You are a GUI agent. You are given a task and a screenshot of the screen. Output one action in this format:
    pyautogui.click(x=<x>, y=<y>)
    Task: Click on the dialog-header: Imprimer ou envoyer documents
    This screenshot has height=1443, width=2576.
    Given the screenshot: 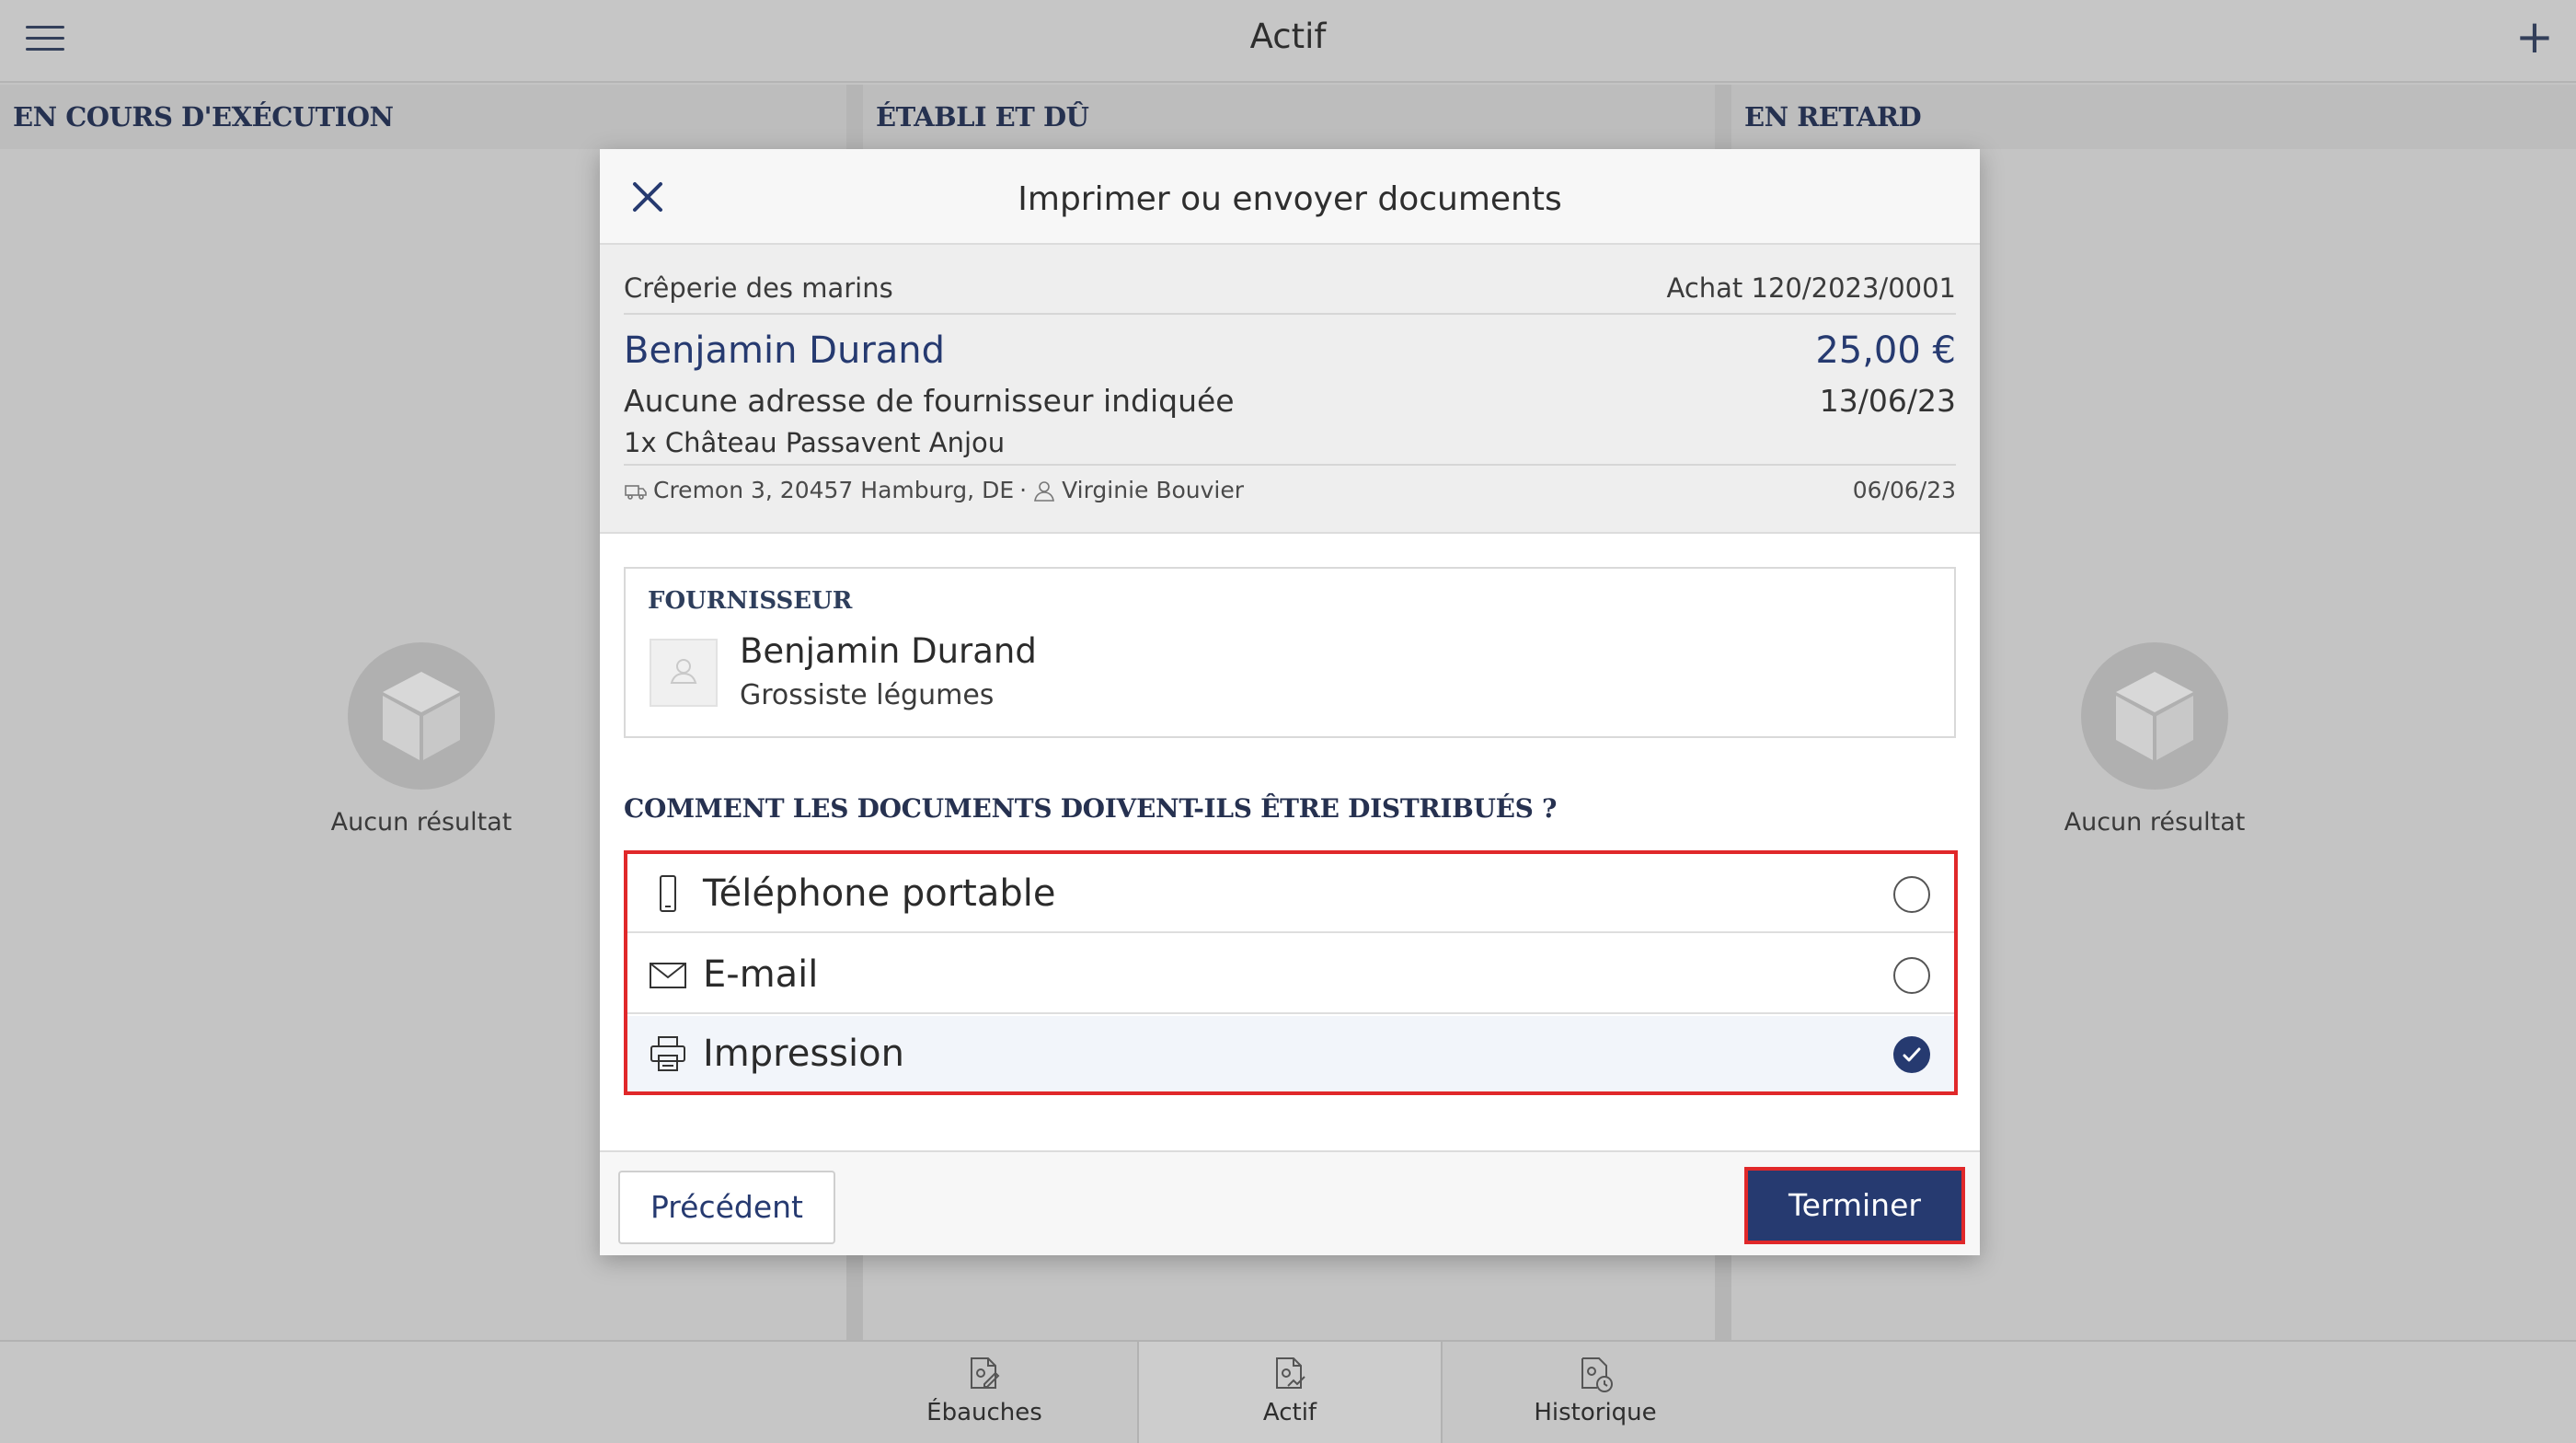 What is the action you would take?
    pyautogui.click(x=1290, y=197)
    